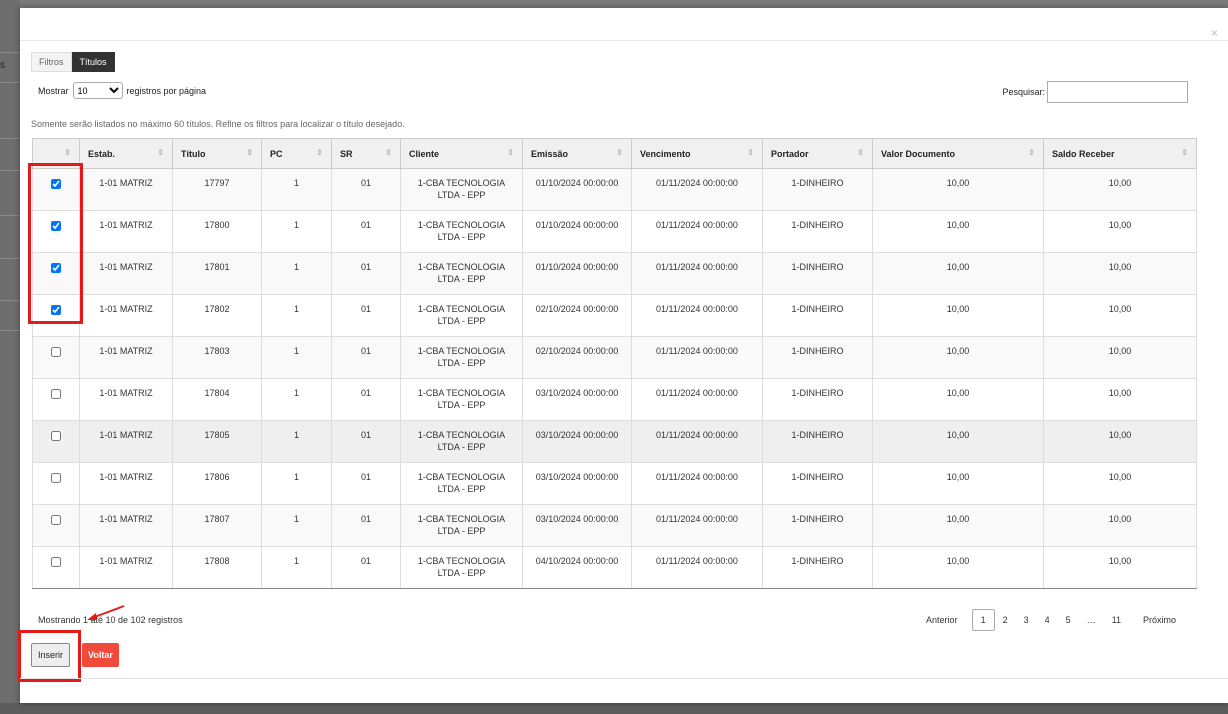 This screenshot has width=1228, height=714. What do you see at coordinates (97, 90) in the screenshot?
I see `page-length-select: 10` at bounding box center [97, 90].